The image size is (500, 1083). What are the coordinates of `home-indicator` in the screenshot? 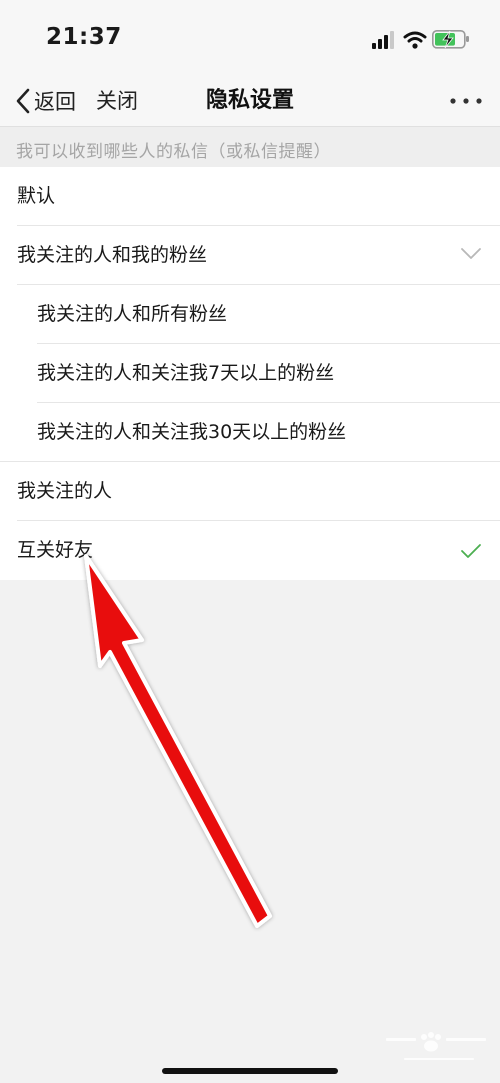 It's located at (250, 1071).